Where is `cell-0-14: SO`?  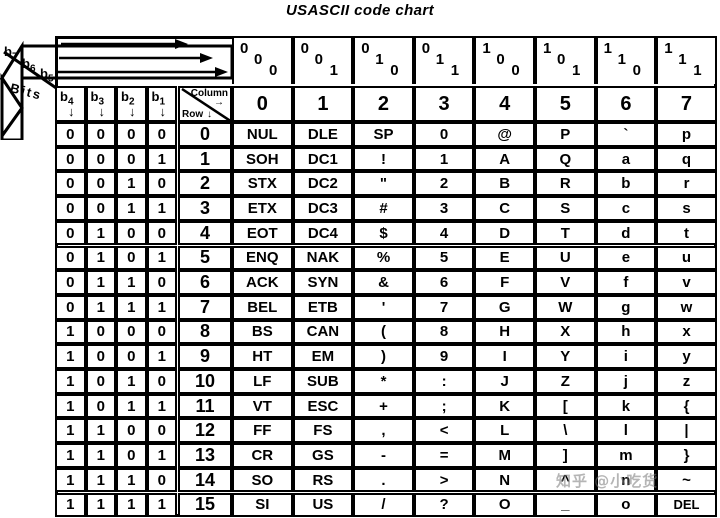 cell-0-14: SO is located at coordinates (262, 480).